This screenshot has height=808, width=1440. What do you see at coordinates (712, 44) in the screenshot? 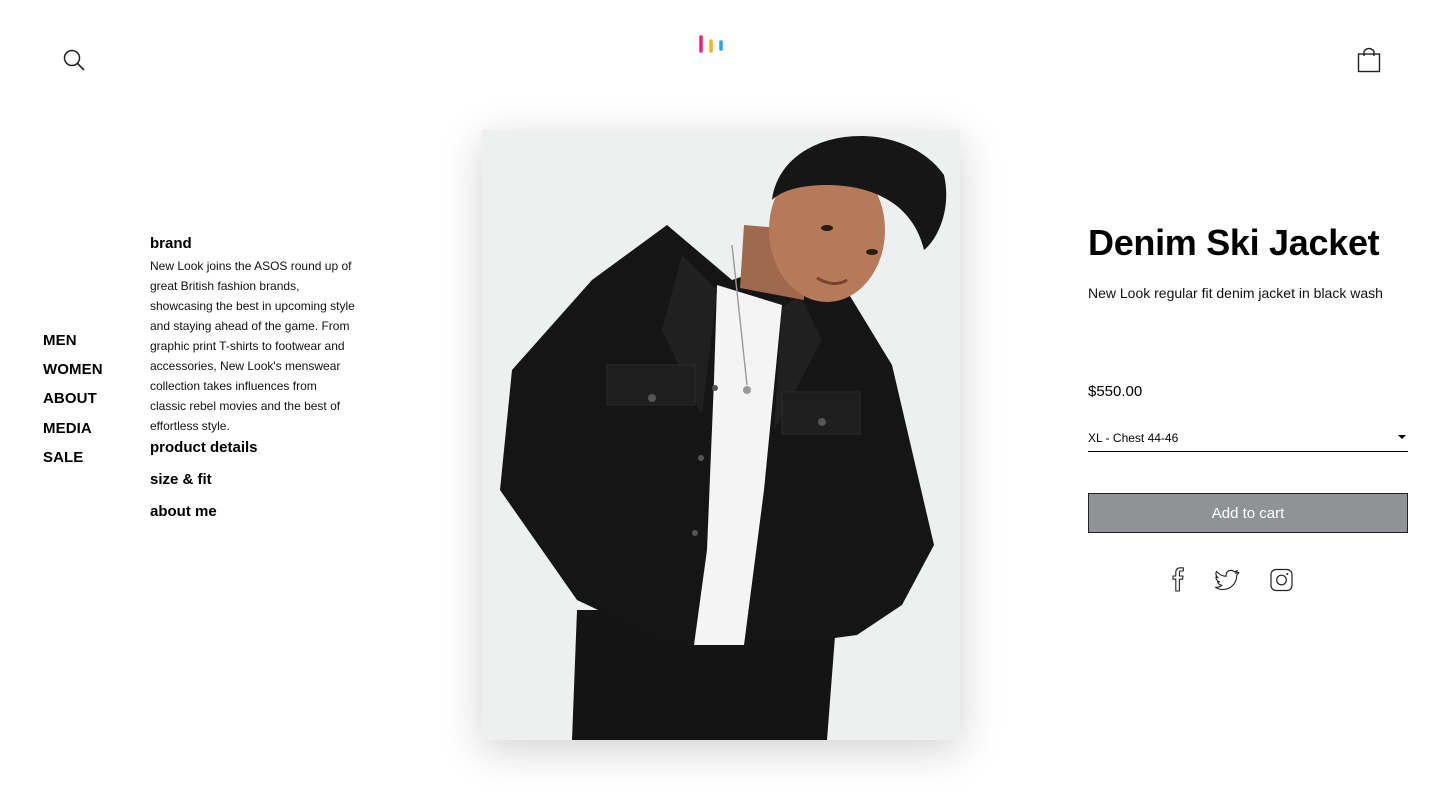
I see `brand-logo` at bounding box center [712, 44].